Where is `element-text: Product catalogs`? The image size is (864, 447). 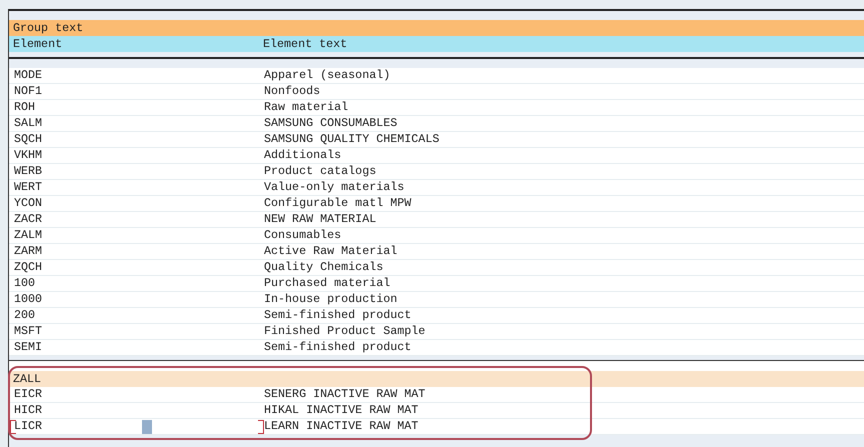 element-text: Product catalogs is located at coordinates (320, 171).